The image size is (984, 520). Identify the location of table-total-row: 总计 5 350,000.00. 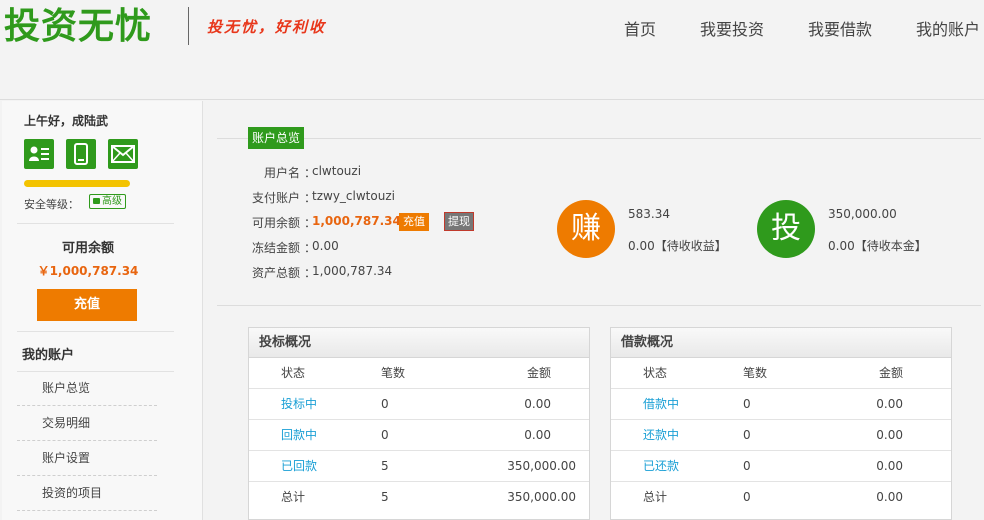
(419, 497).